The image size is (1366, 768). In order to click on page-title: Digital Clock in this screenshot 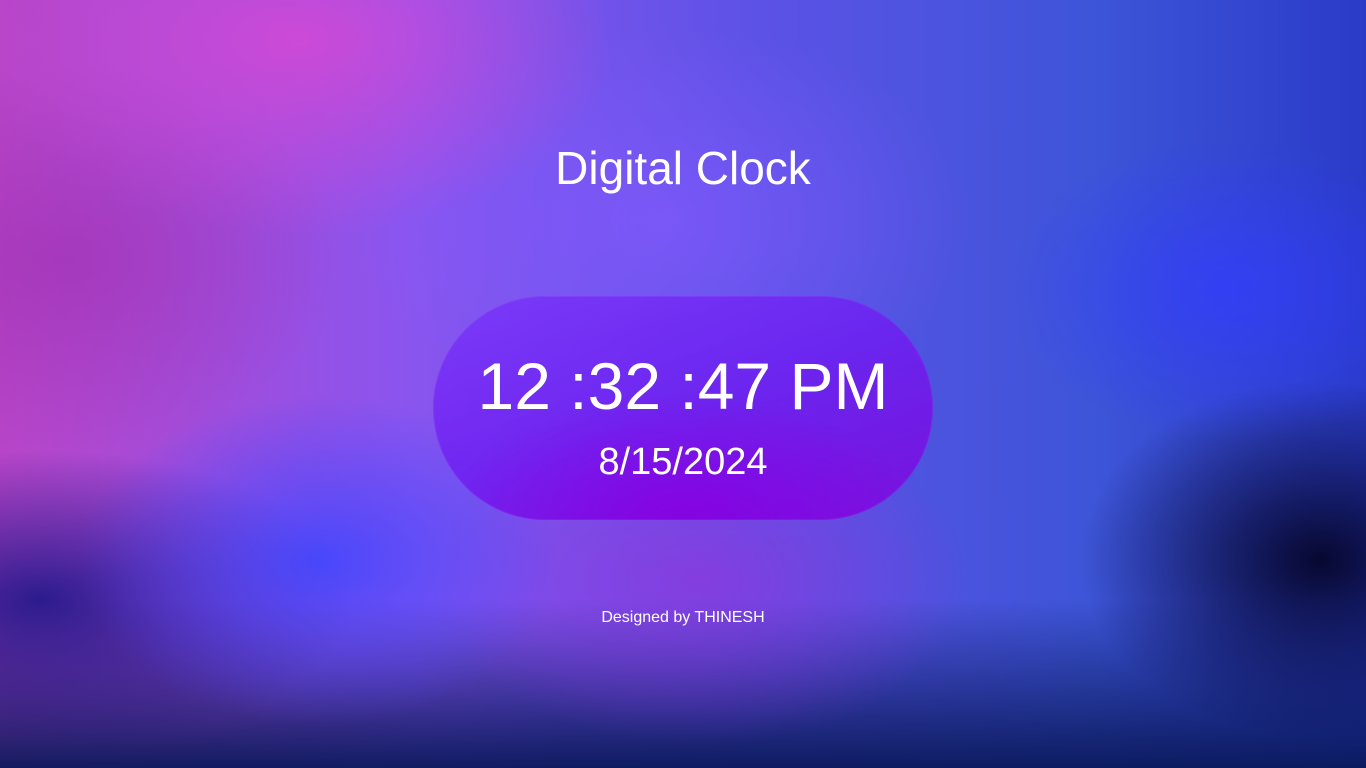, I will do `click(683, 168)`.